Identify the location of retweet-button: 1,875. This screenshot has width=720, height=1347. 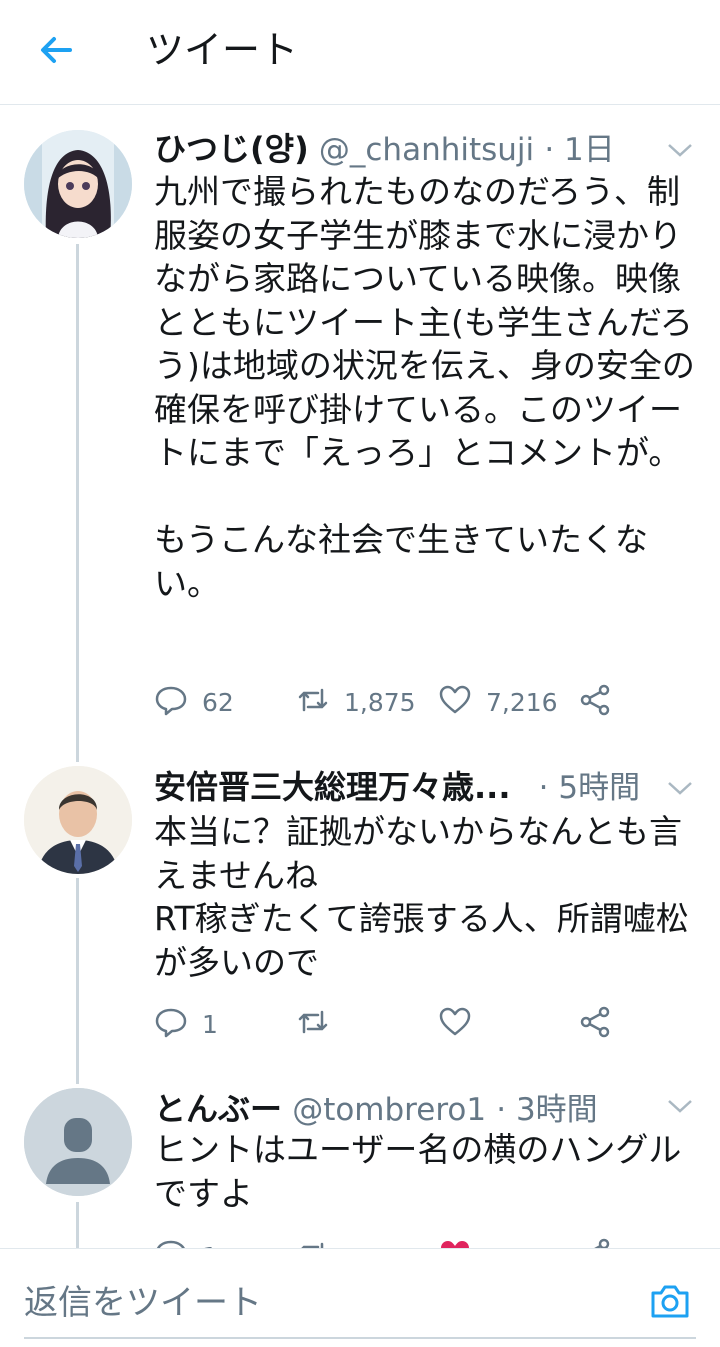
(356, 702).